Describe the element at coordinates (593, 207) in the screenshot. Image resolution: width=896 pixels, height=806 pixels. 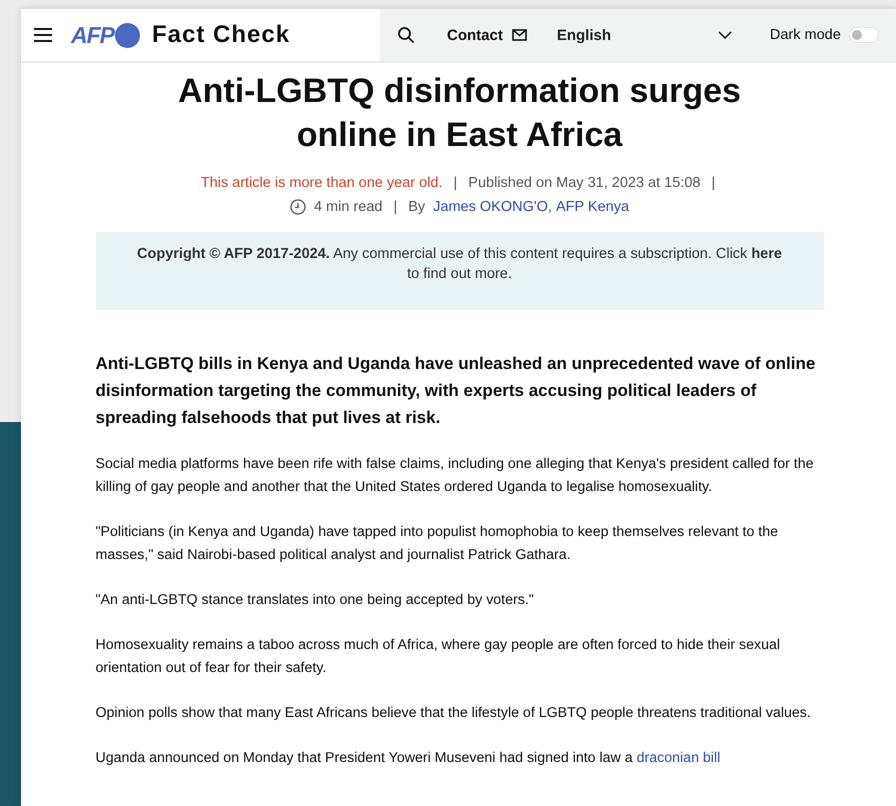
I see `author-link: AFP Kenya` at that location.